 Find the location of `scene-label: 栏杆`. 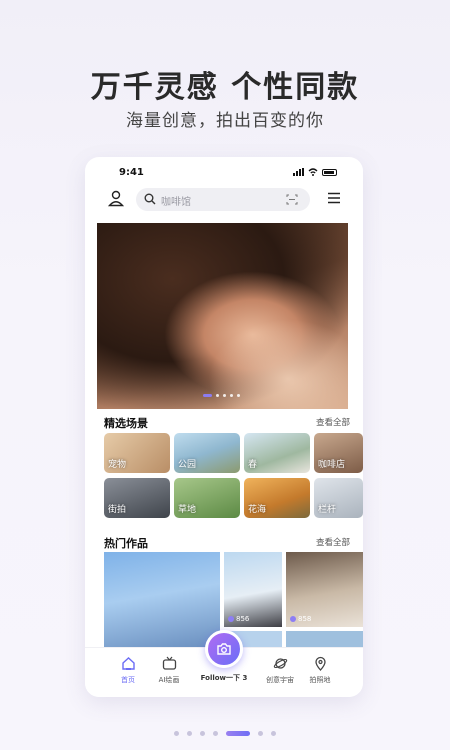

scene-label: 栏杆 is located at coordinates (327, 510).